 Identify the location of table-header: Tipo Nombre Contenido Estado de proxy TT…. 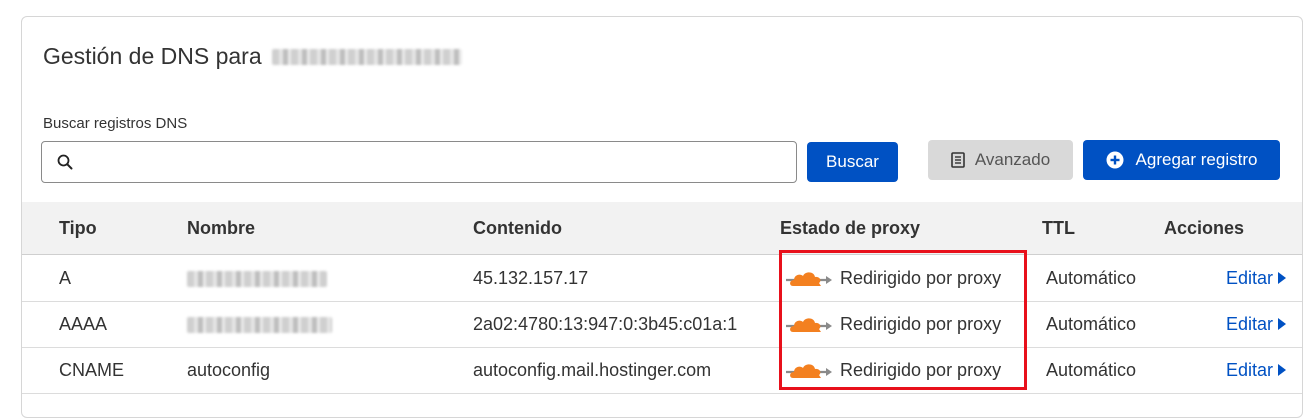
(662, 228).